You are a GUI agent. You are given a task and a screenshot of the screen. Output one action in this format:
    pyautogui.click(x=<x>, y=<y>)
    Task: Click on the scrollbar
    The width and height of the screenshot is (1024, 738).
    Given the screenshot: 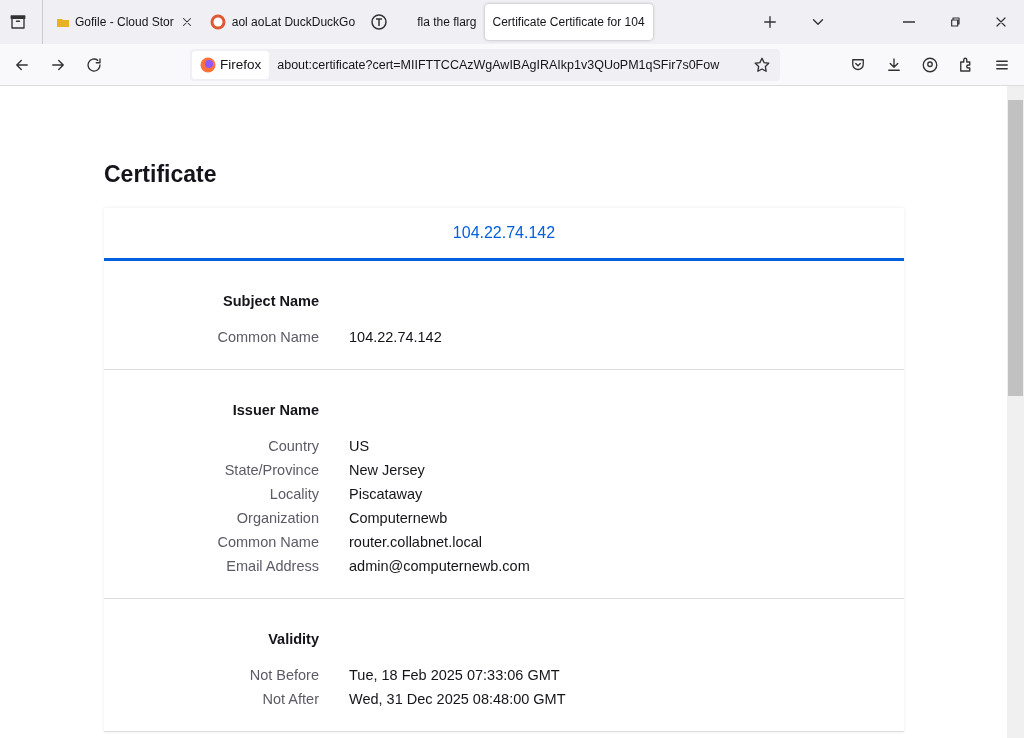 What is the action you would take?
    pyautogui.click(x=1015, y=412)
    